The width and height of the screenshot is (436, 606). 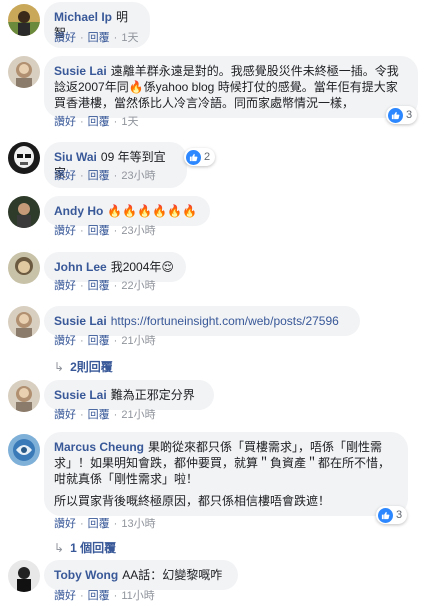 I want to click on comment-text: 🔥🔥🔥🔥🔥🔥, so click(x=152, y=211).